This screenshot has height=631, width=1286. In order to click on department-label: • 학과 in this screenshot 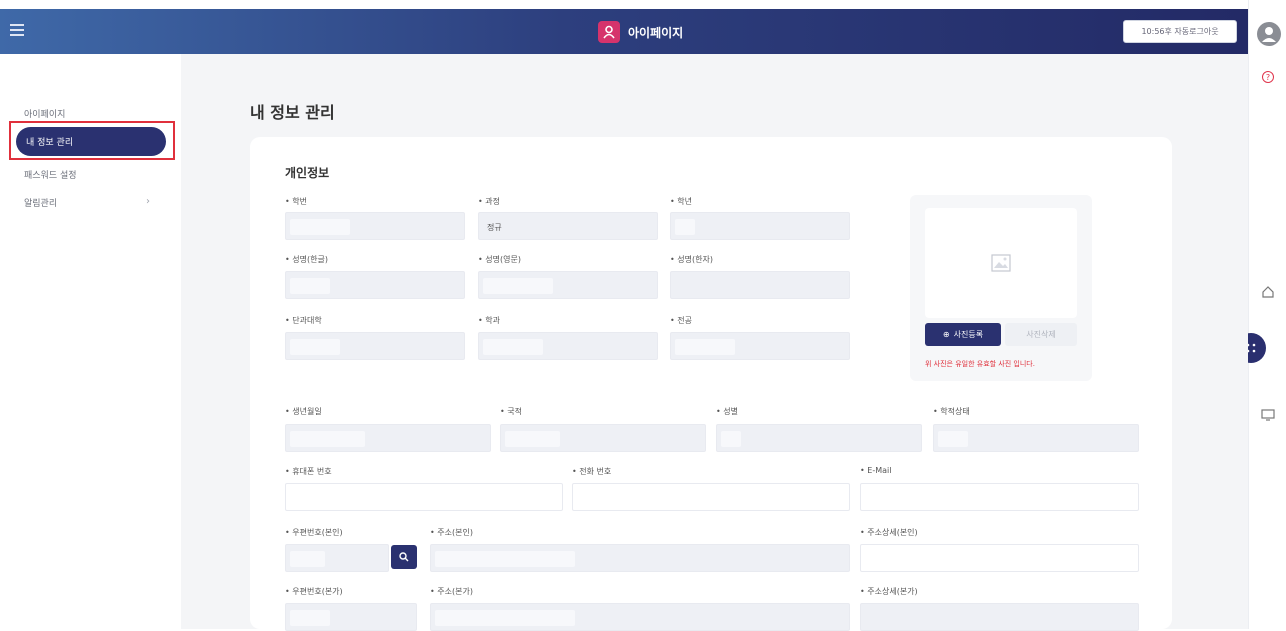, I will do `click(489, 320)`.